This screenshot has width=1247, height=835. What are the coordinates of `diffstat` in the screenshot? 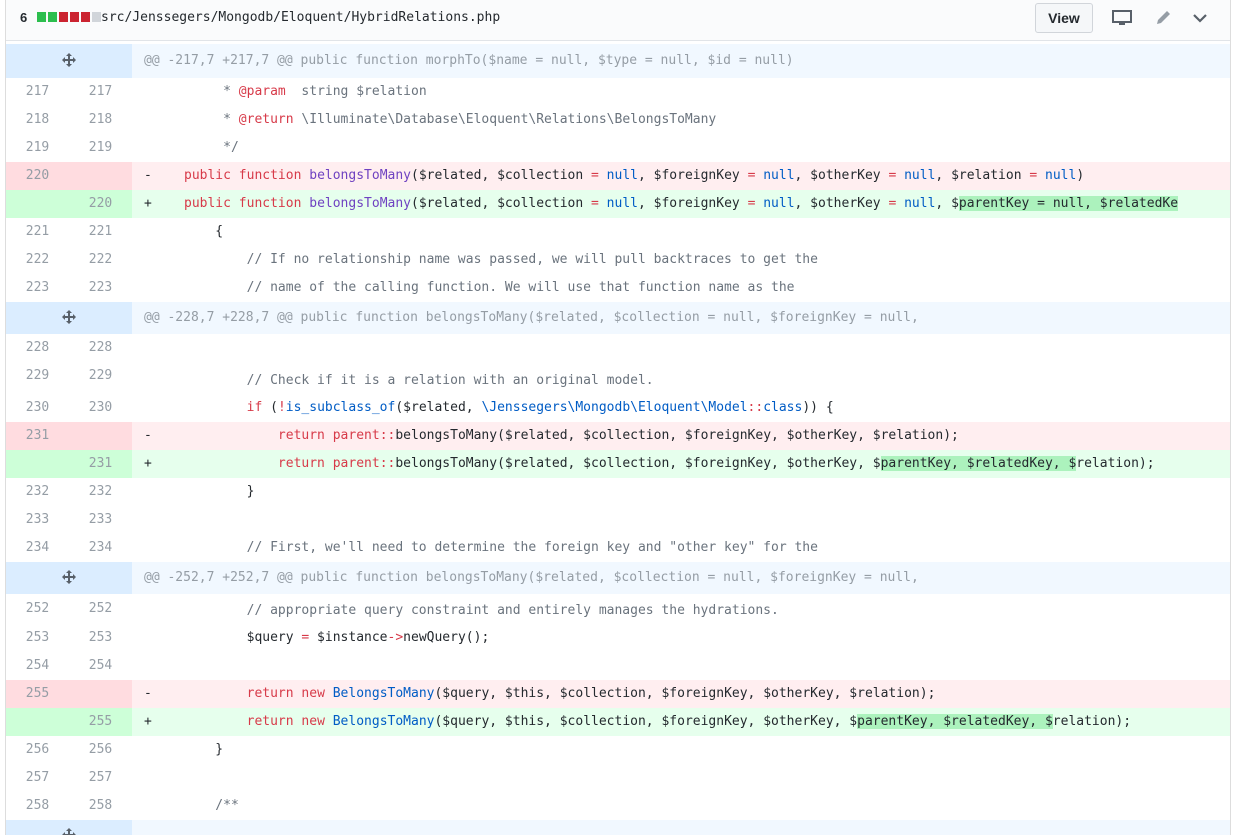 It's located at (70, 17).